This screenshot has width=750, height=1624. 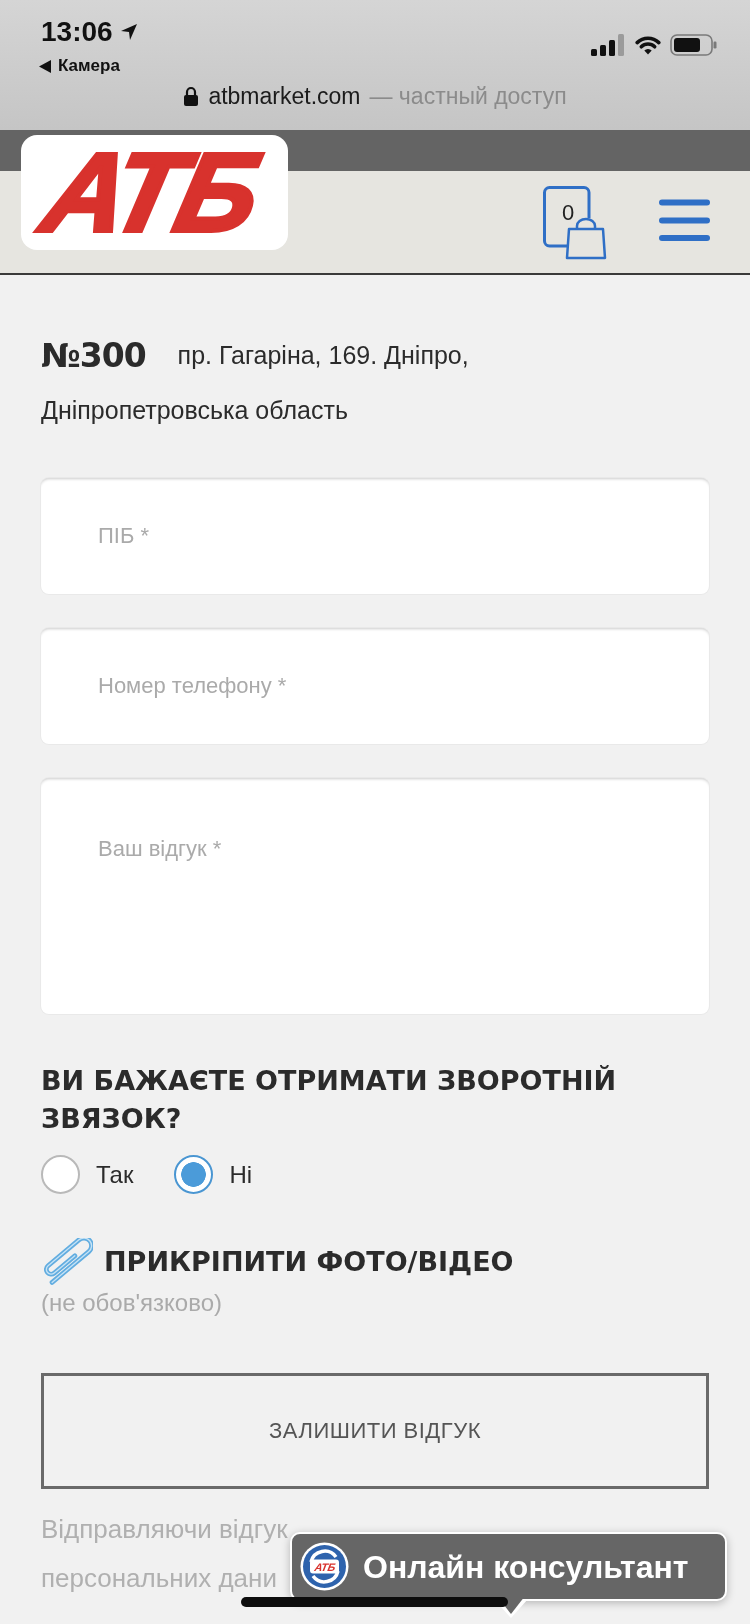 I want to click on cart-icon, so click(x=575, y=223).